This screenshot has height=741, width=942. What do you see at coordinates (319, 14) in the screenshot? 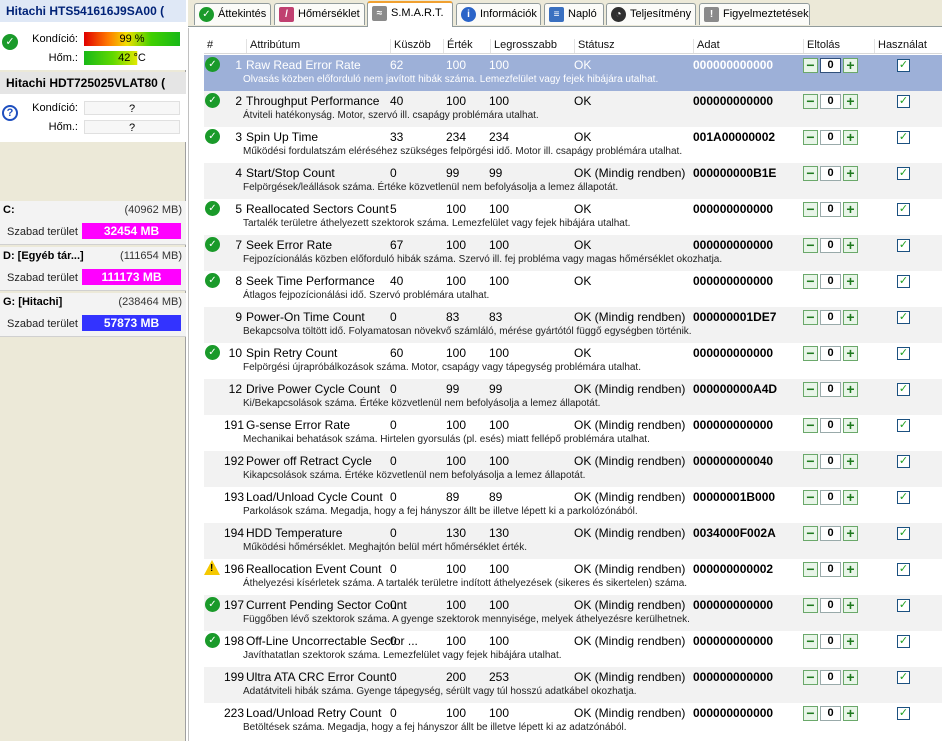
I see `tab-temperature: / Hőmérséklet` at bounding box center [319, 14].